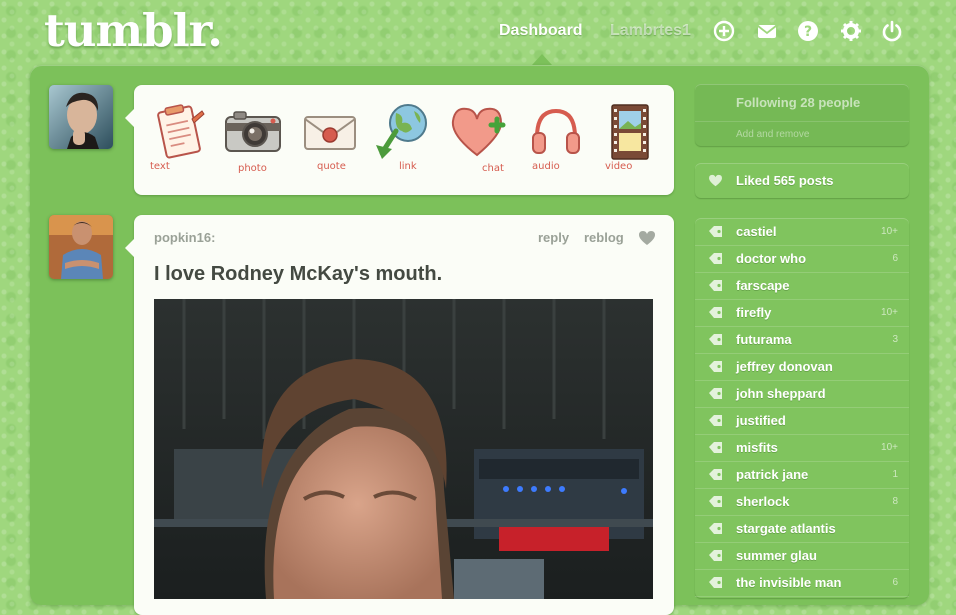 Image resolution: width=956 pixels, height=615 pixels. Describe the element at coordinates (253, 131) in the screenshot. I see `camera-icon` at that location.